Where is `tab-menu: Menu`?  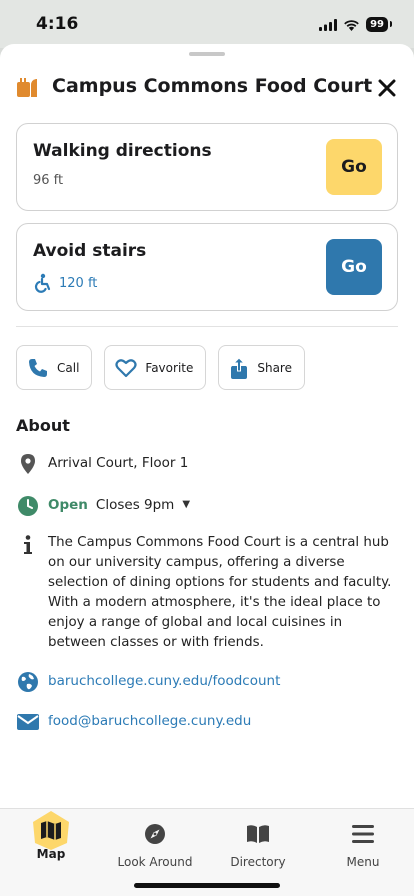 tab-menu: Menu is located at coordinates (363, 845).